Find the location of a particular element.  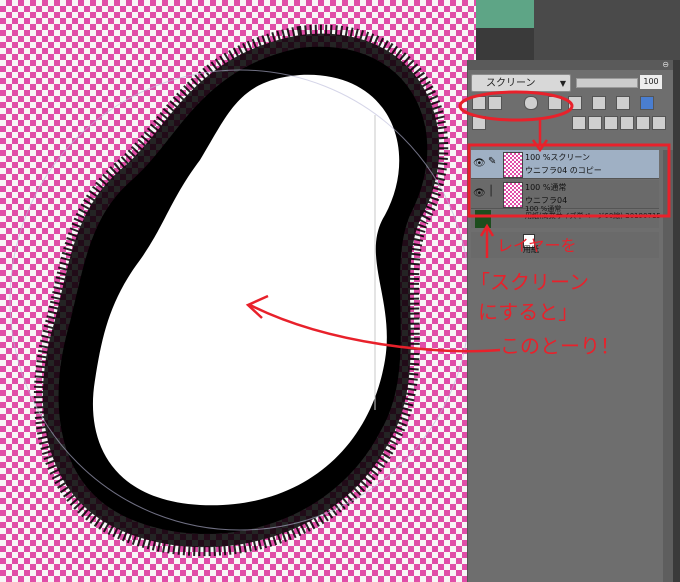

chevron-down-icon: ▼ is located at coordinates (562, 83).